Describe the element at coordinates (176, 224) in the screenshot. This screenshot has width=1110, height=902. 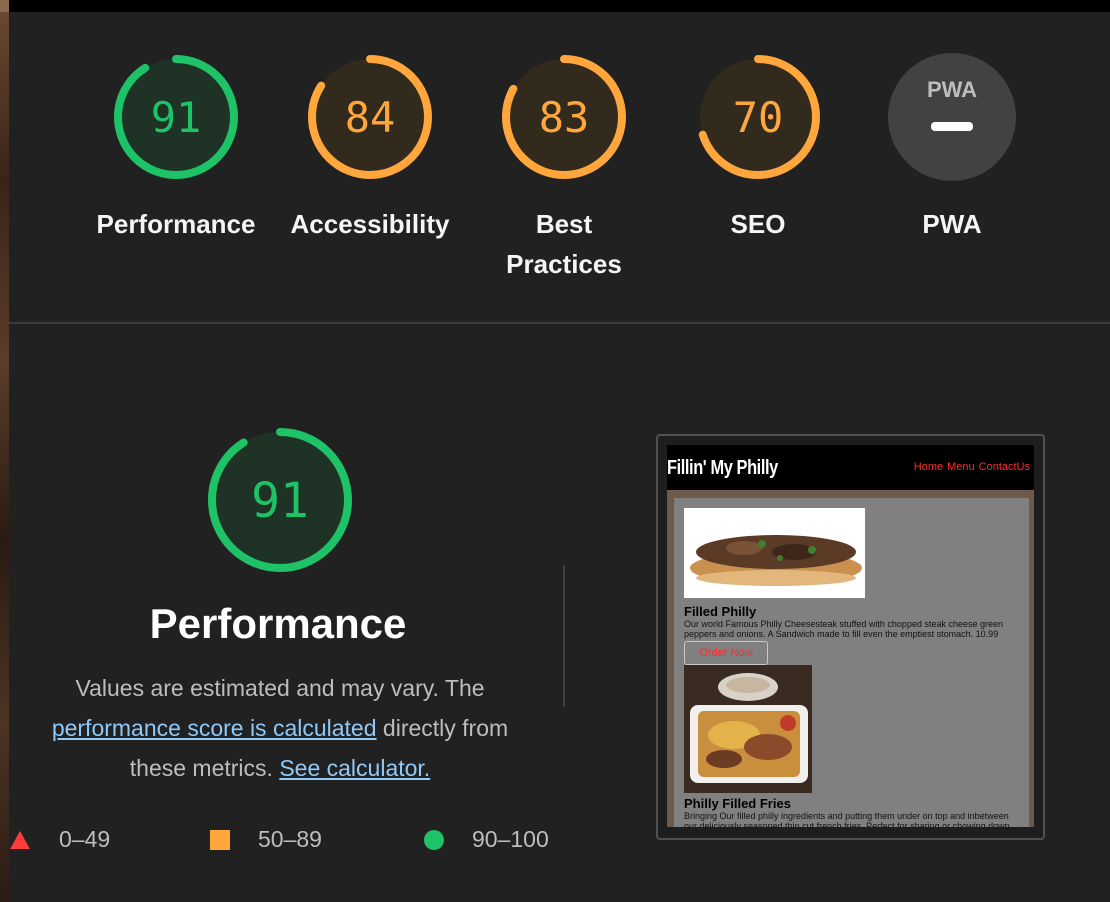
I see `gauge-label: Performance` at that location.